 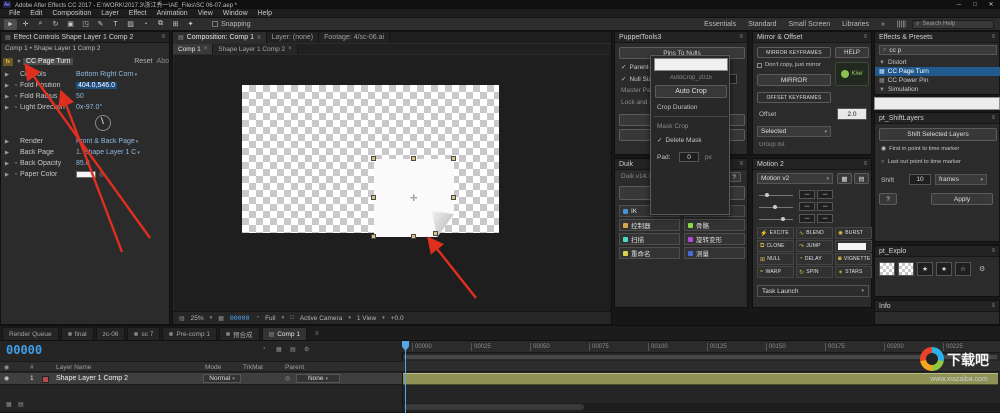 What do you see at coordinates (317, 333) in the screenshot?
I see `timeline-panel-menu: ≡` at bounding box center [317, 333].